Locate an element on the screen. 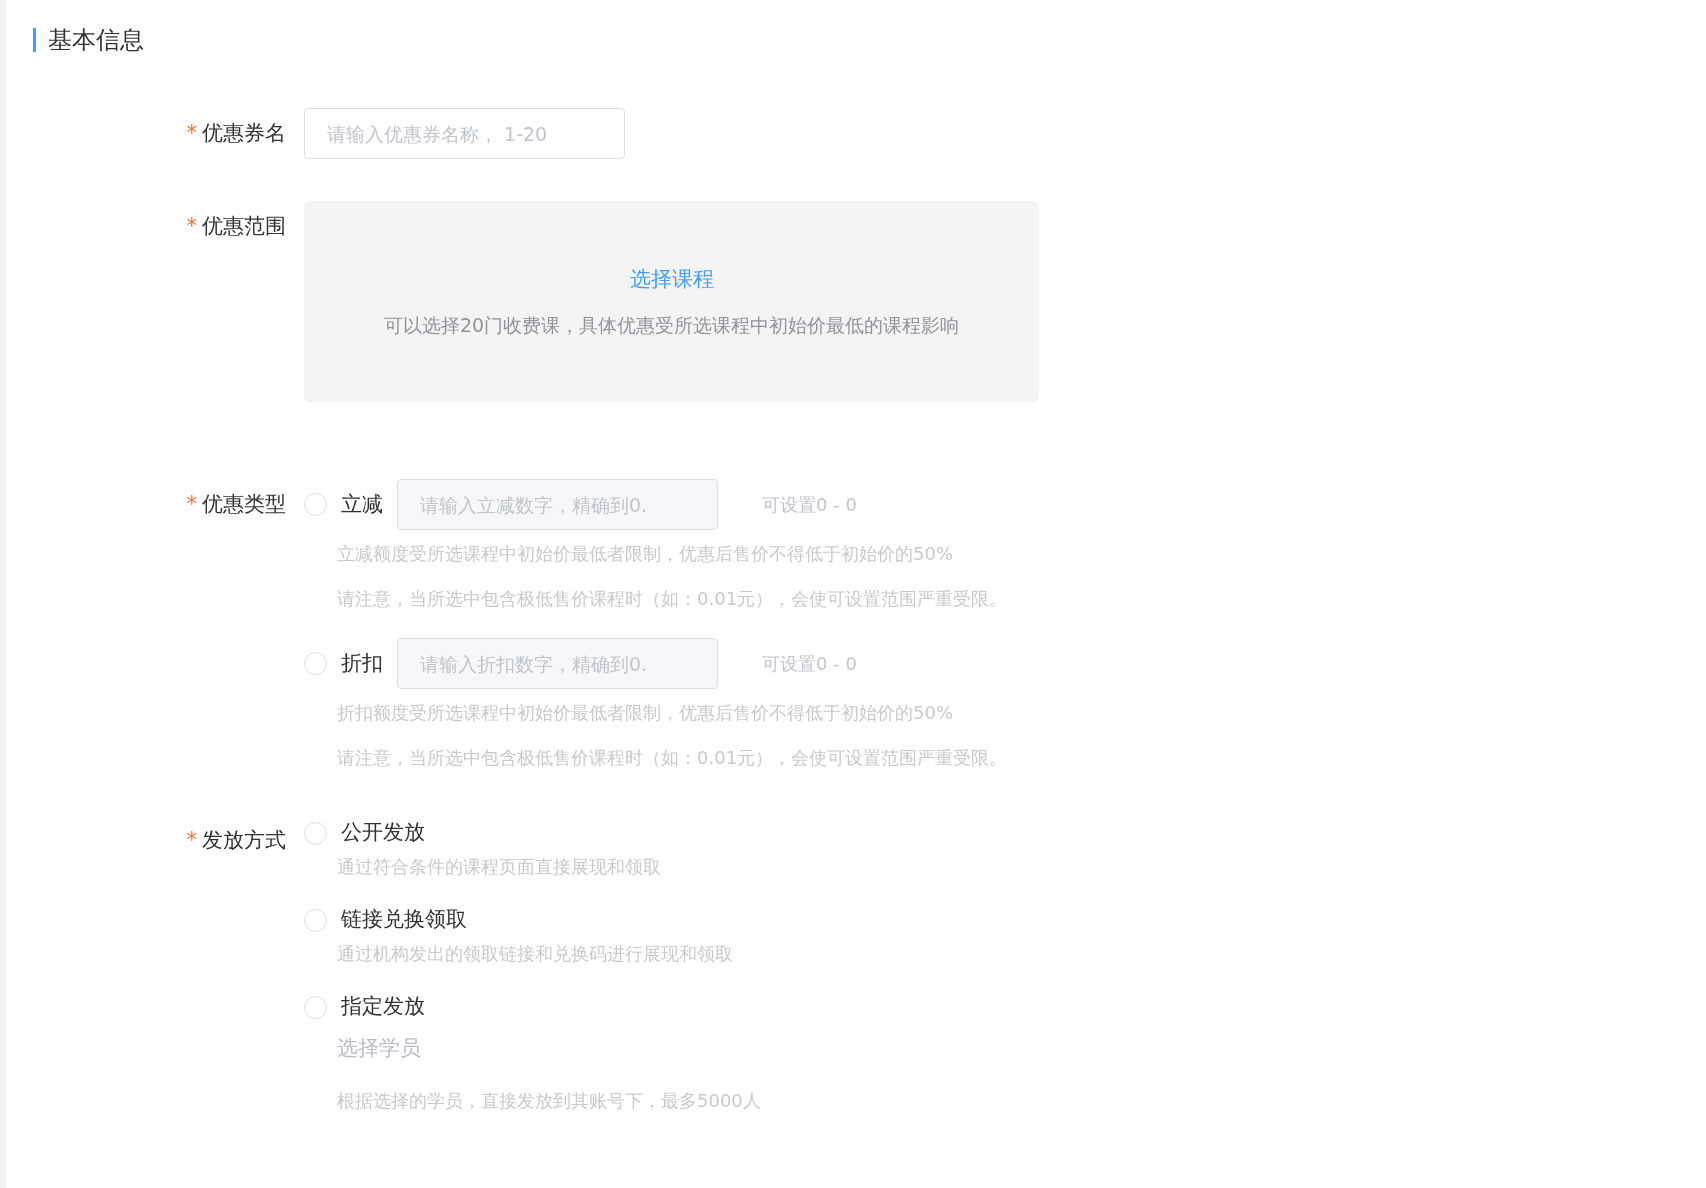 This screenshot has width=1706, height=1188. option-label: 链接兑换领取 is located at coordinates (404, 920).